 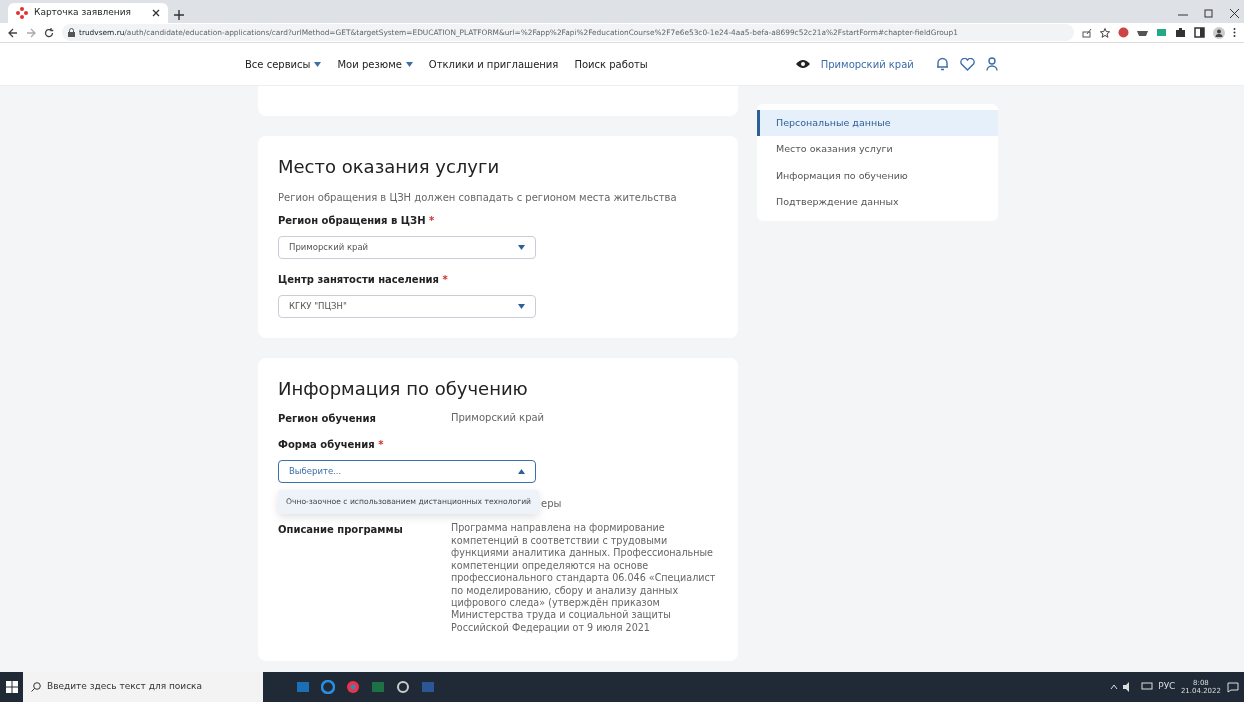 I want to click on select-field: Приморский край, so click(x=407, y=247).